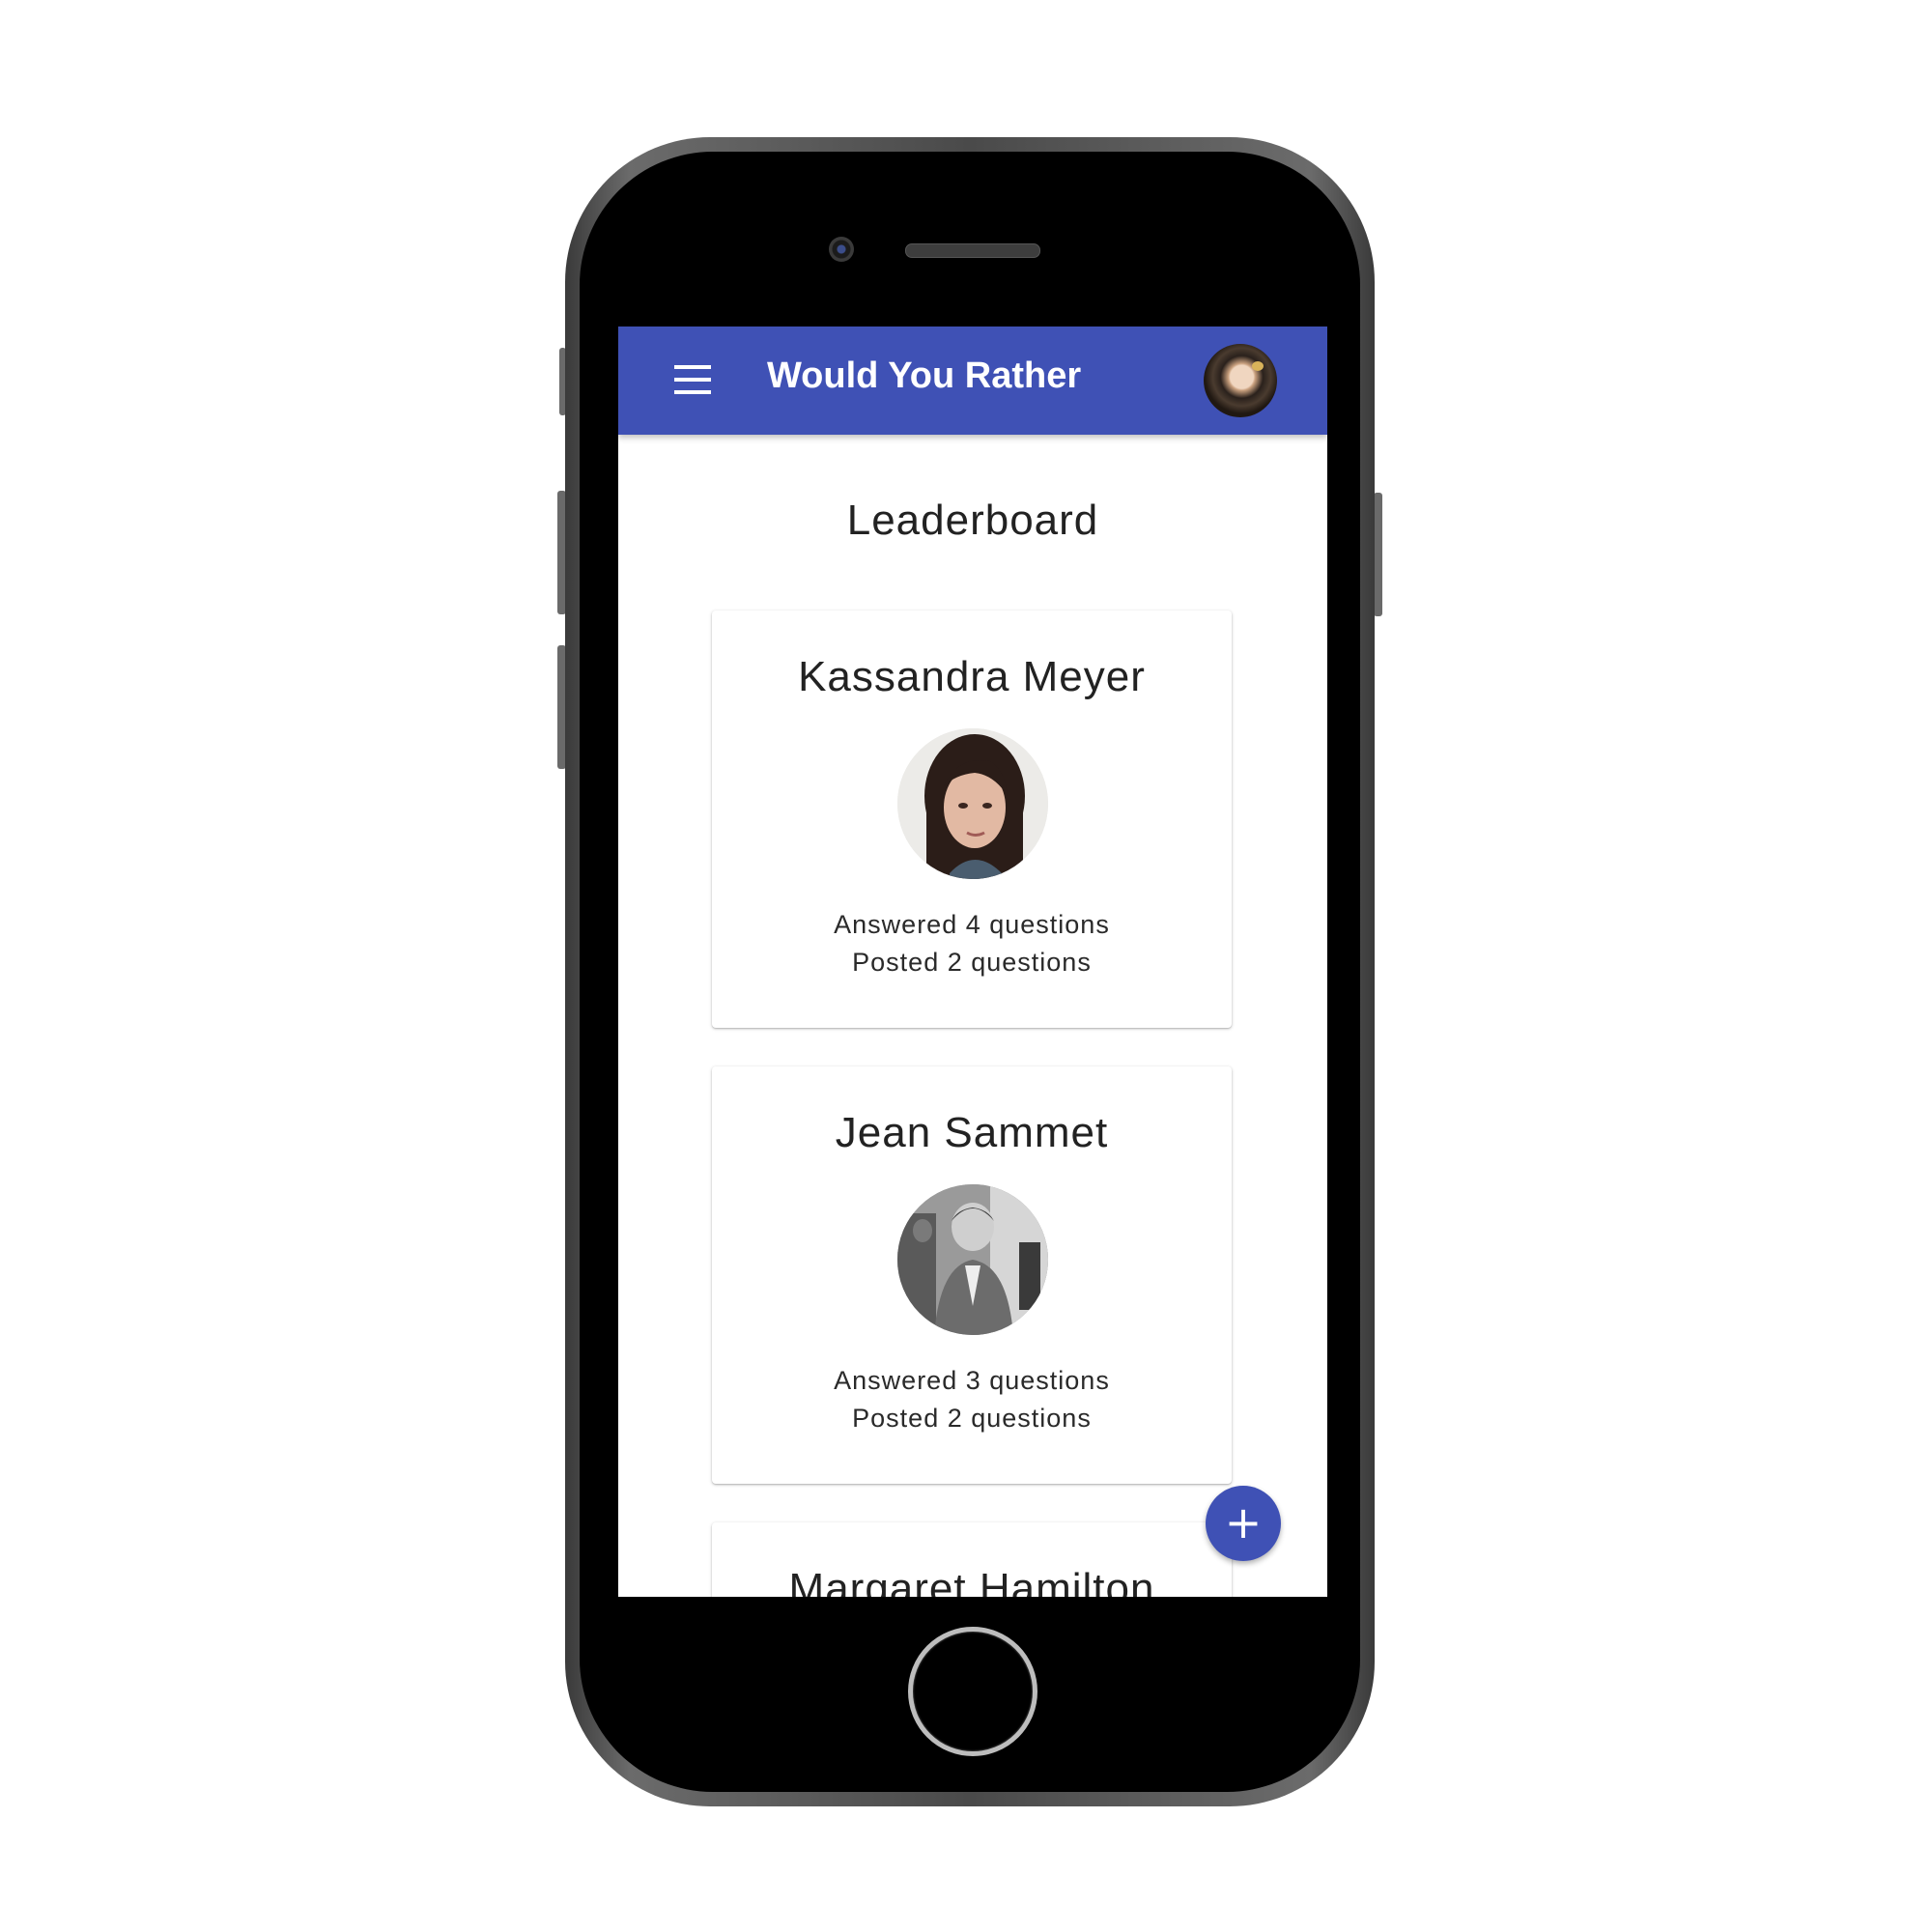 The image size is (1932, 1932). What do you see at coordinates (924, 375) in the screenshot?
I see `app-title: Would You Rather` at bounding box center [924, 375].